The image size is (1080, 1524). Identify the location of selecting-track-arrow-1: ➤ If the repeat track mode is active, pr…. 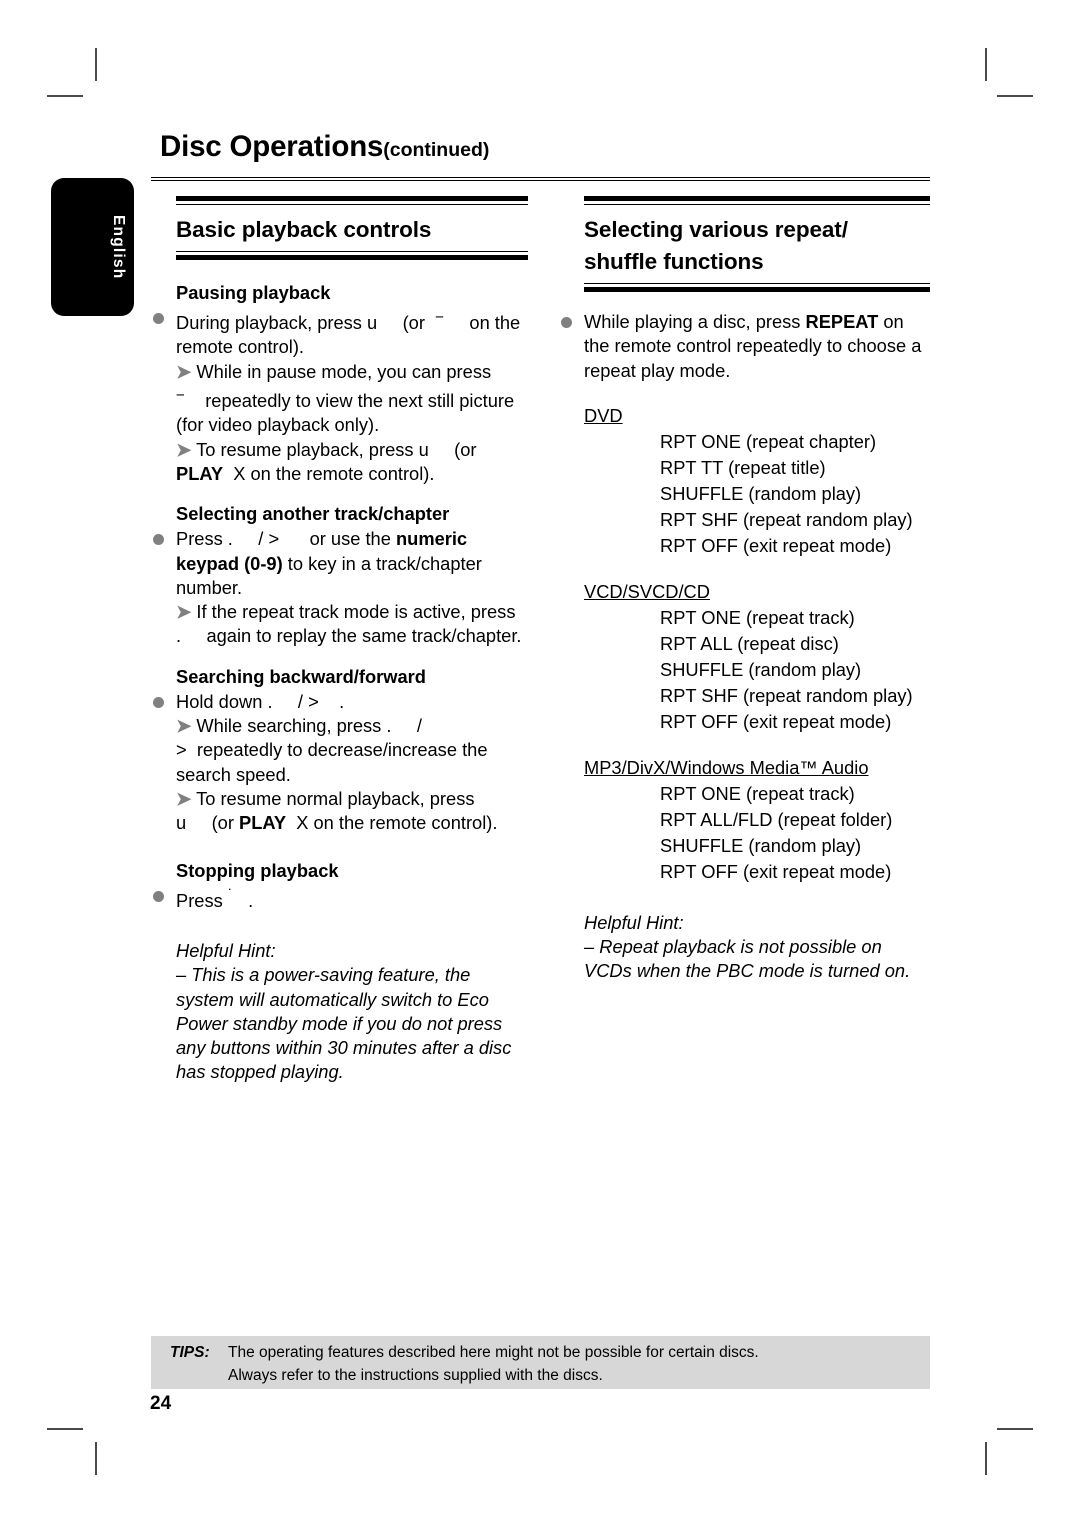
(349, 624).